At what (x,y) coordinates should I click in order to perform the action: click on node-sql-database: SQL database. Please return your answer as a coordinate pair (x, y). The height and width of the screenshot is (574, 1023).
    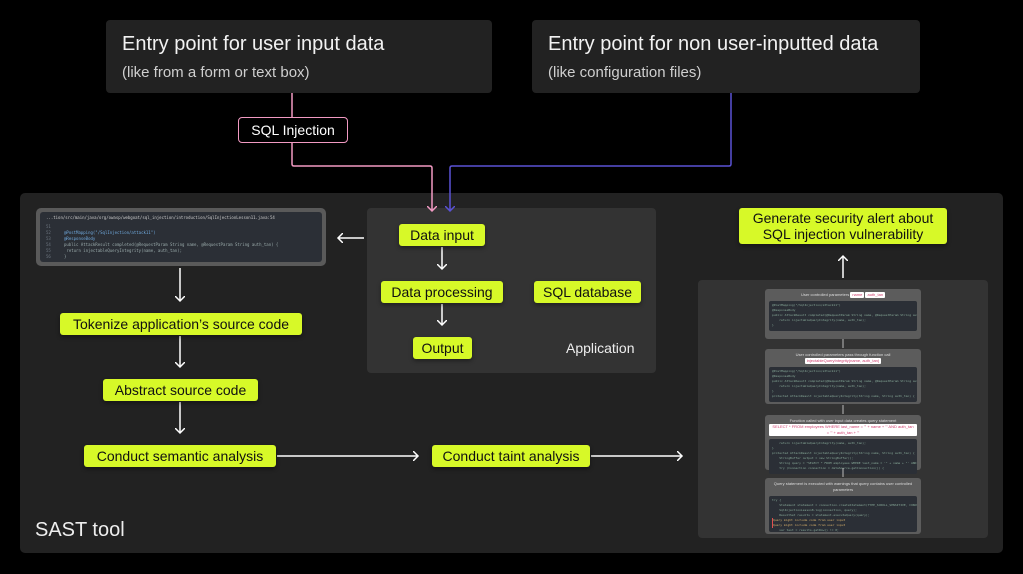
    Looking at the image, I should click on (587, 292).